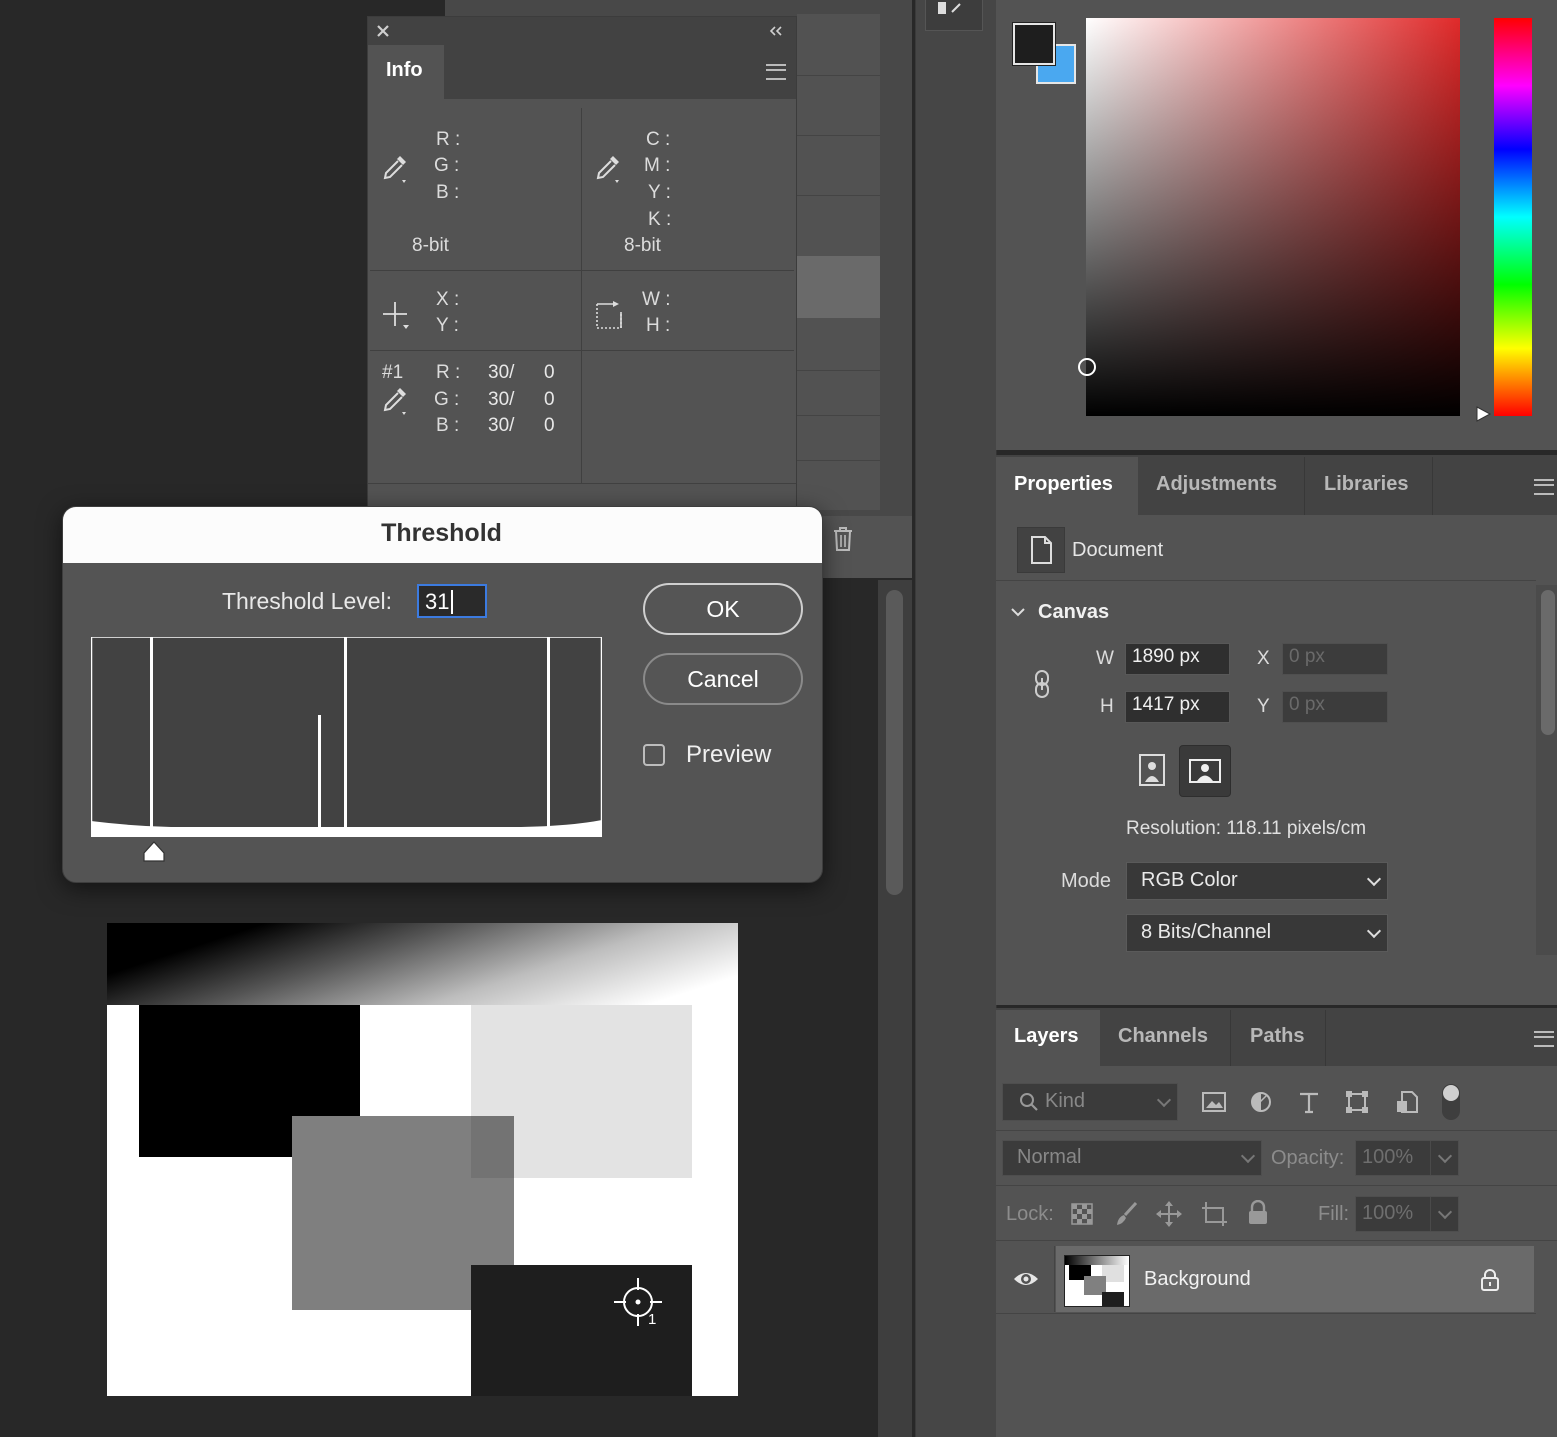  I want to click on layer-thumbnail, so click(1097, 1281).